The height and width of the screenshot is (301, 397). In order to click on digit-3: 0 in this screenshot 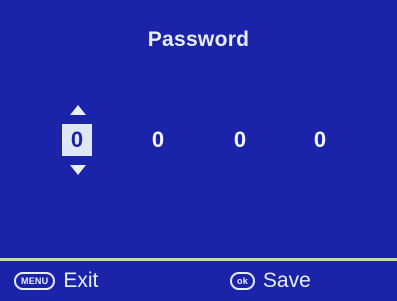, I will do `click(240, 140)`.